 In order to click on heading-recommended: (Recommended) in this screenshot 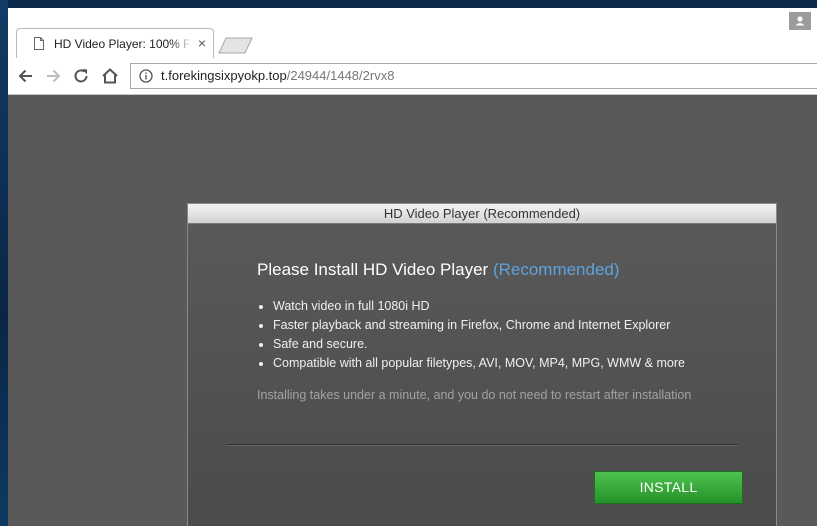, I will do `click(556, 269)`.